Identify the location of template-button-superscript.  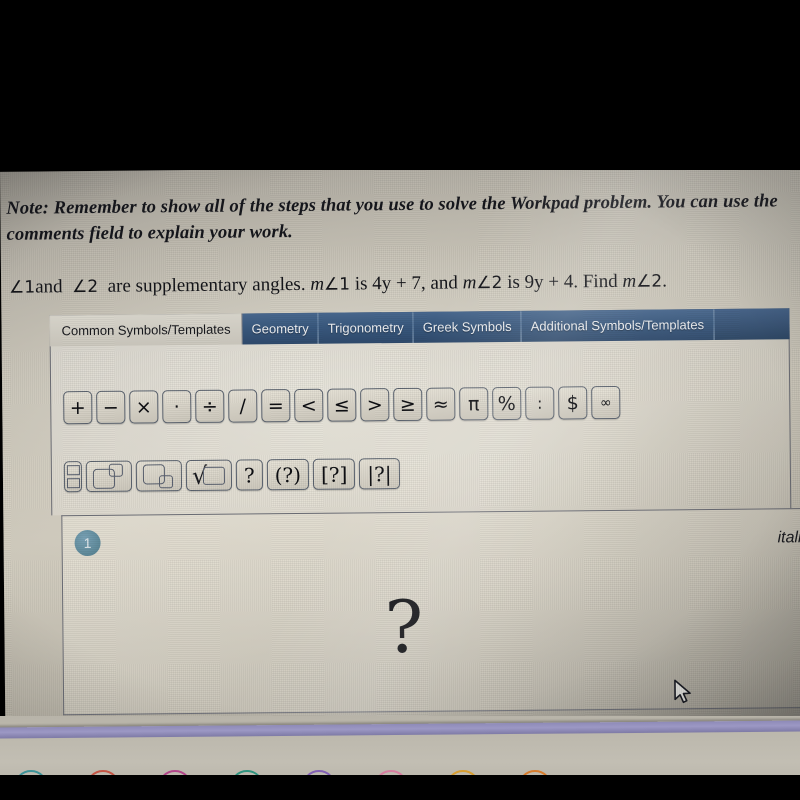
(109, 476).